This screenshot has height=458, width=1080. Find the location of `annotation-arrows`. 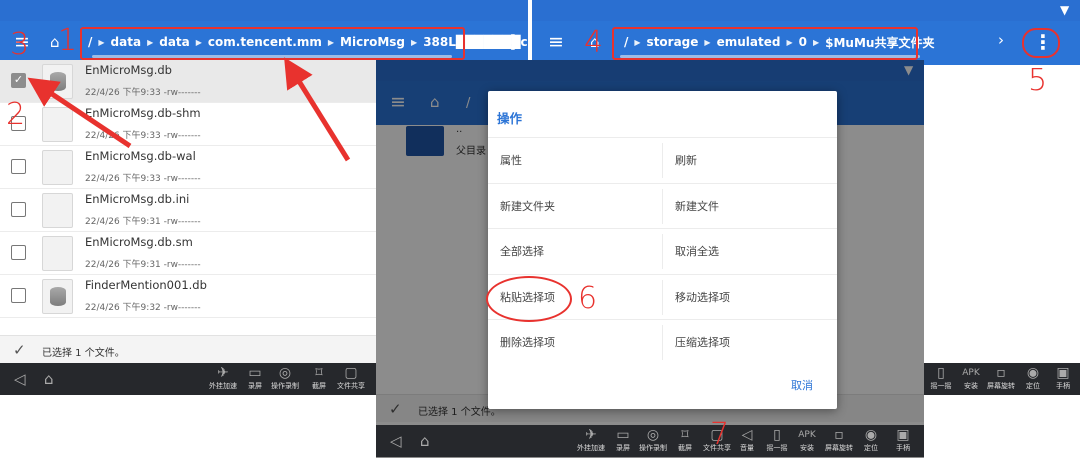

annotation-arrows is located at coordinates (189, 109).